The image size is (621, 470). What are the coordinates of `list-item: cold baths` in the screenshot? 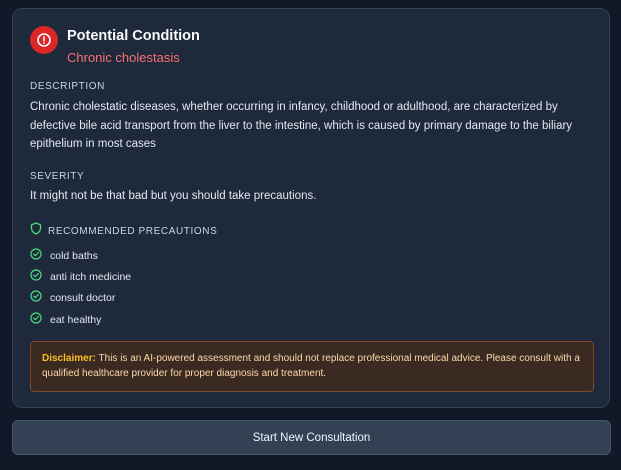 It's located at (80, 255).